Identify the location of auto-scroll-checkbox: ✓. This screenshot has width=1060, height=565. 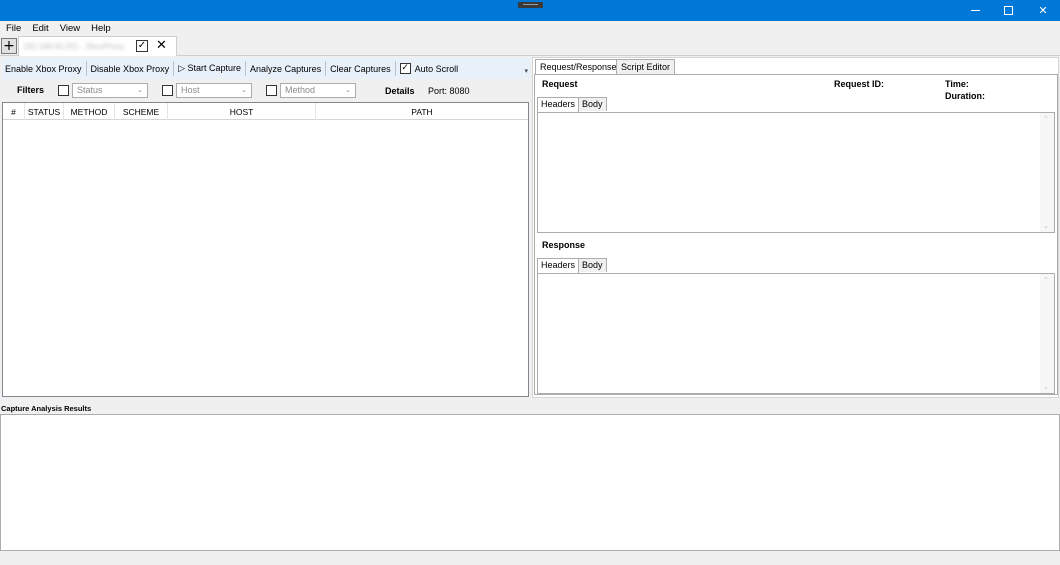
(405, 68).